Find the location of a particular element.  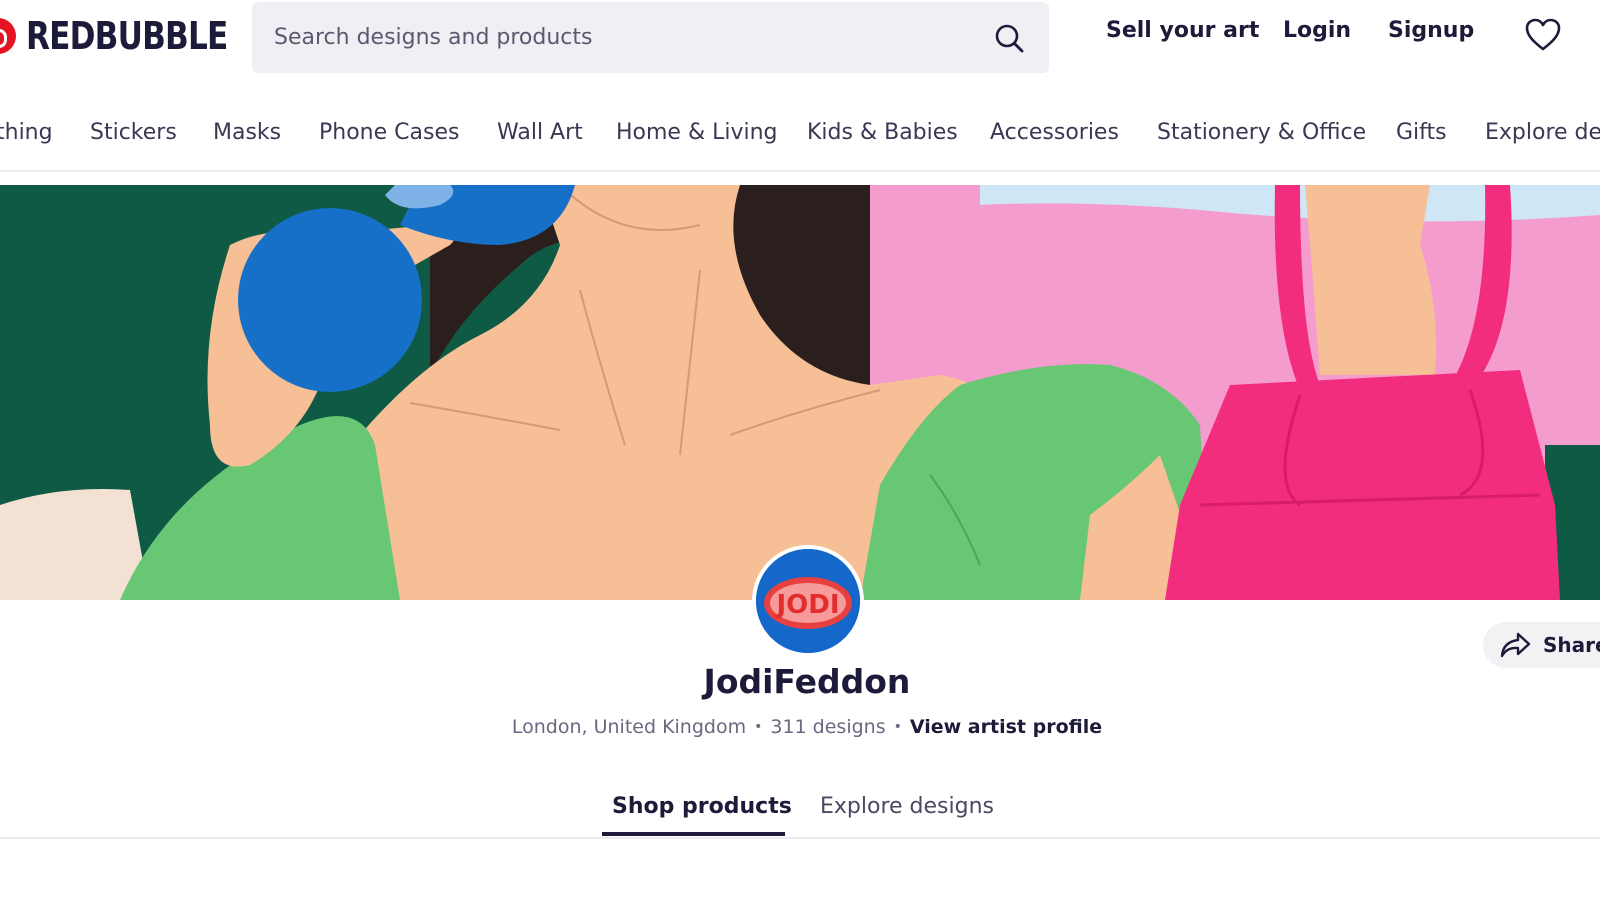

artist-location: London, United Kingdom is located at coordinates (629, 727).